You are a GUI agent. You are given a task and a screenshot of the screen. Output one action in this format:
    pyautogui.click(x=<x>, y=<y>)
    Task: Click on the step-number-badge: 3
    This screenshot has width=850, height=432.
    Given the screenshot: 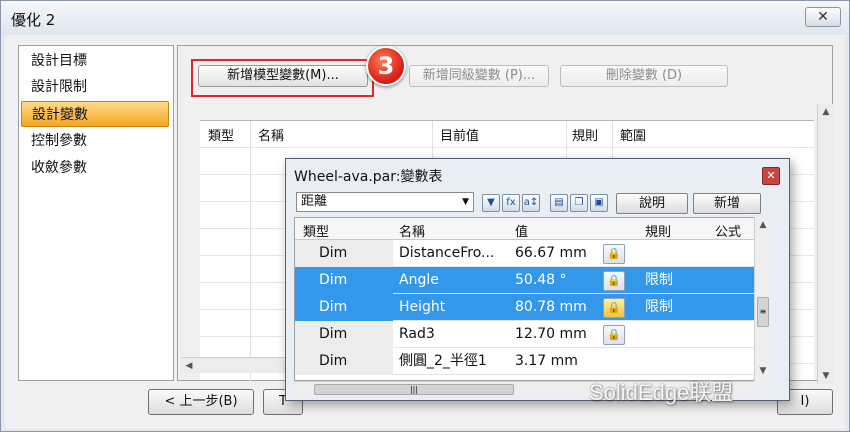 What is the action you would take?
    pyautogui.click(x=386, y=66)
    